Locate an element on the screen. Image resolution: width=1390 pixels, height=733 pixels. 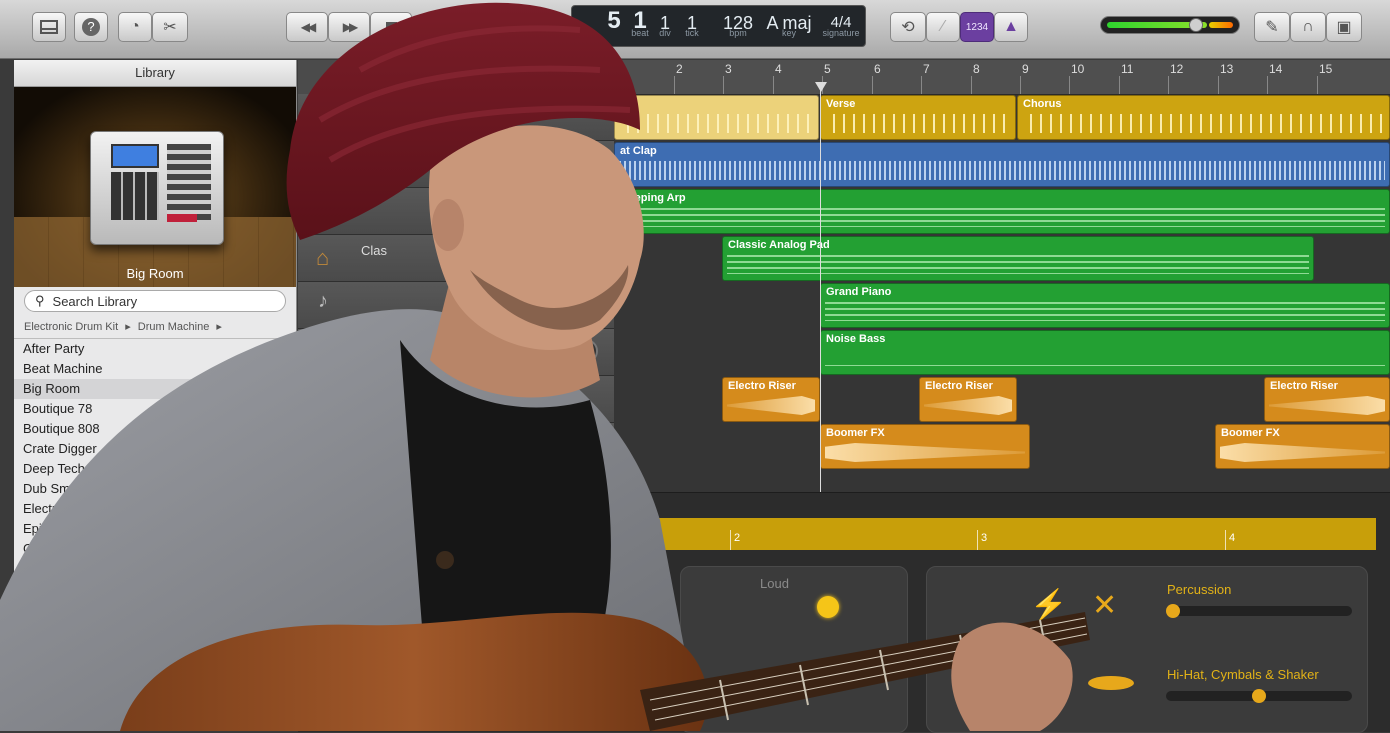
metronome-button: ▲ is located at coordinates (1011, 27).